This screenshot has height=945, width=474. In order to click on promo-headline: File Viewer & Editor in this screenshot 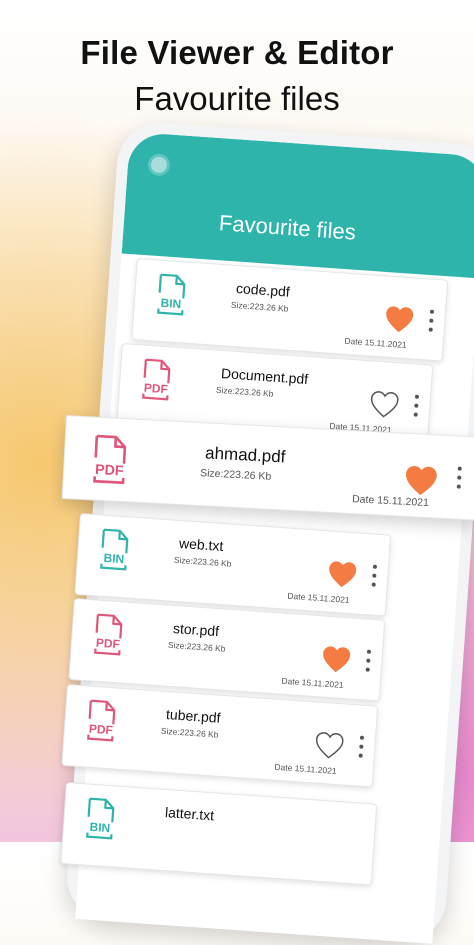, I will do `click(237, 52)`.